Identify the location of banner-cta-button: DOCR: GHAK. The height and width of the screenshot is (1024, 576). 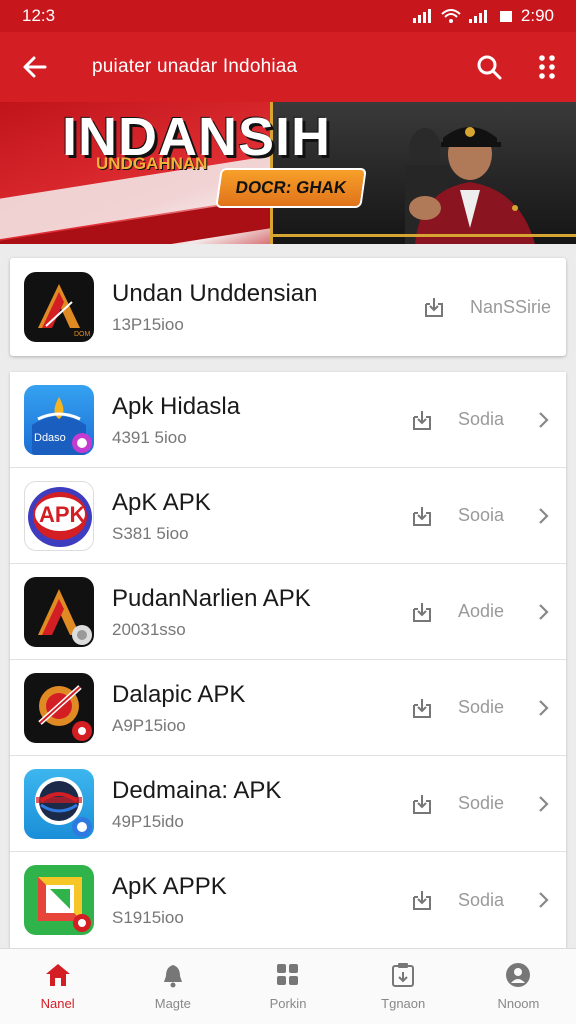
(291, 188).